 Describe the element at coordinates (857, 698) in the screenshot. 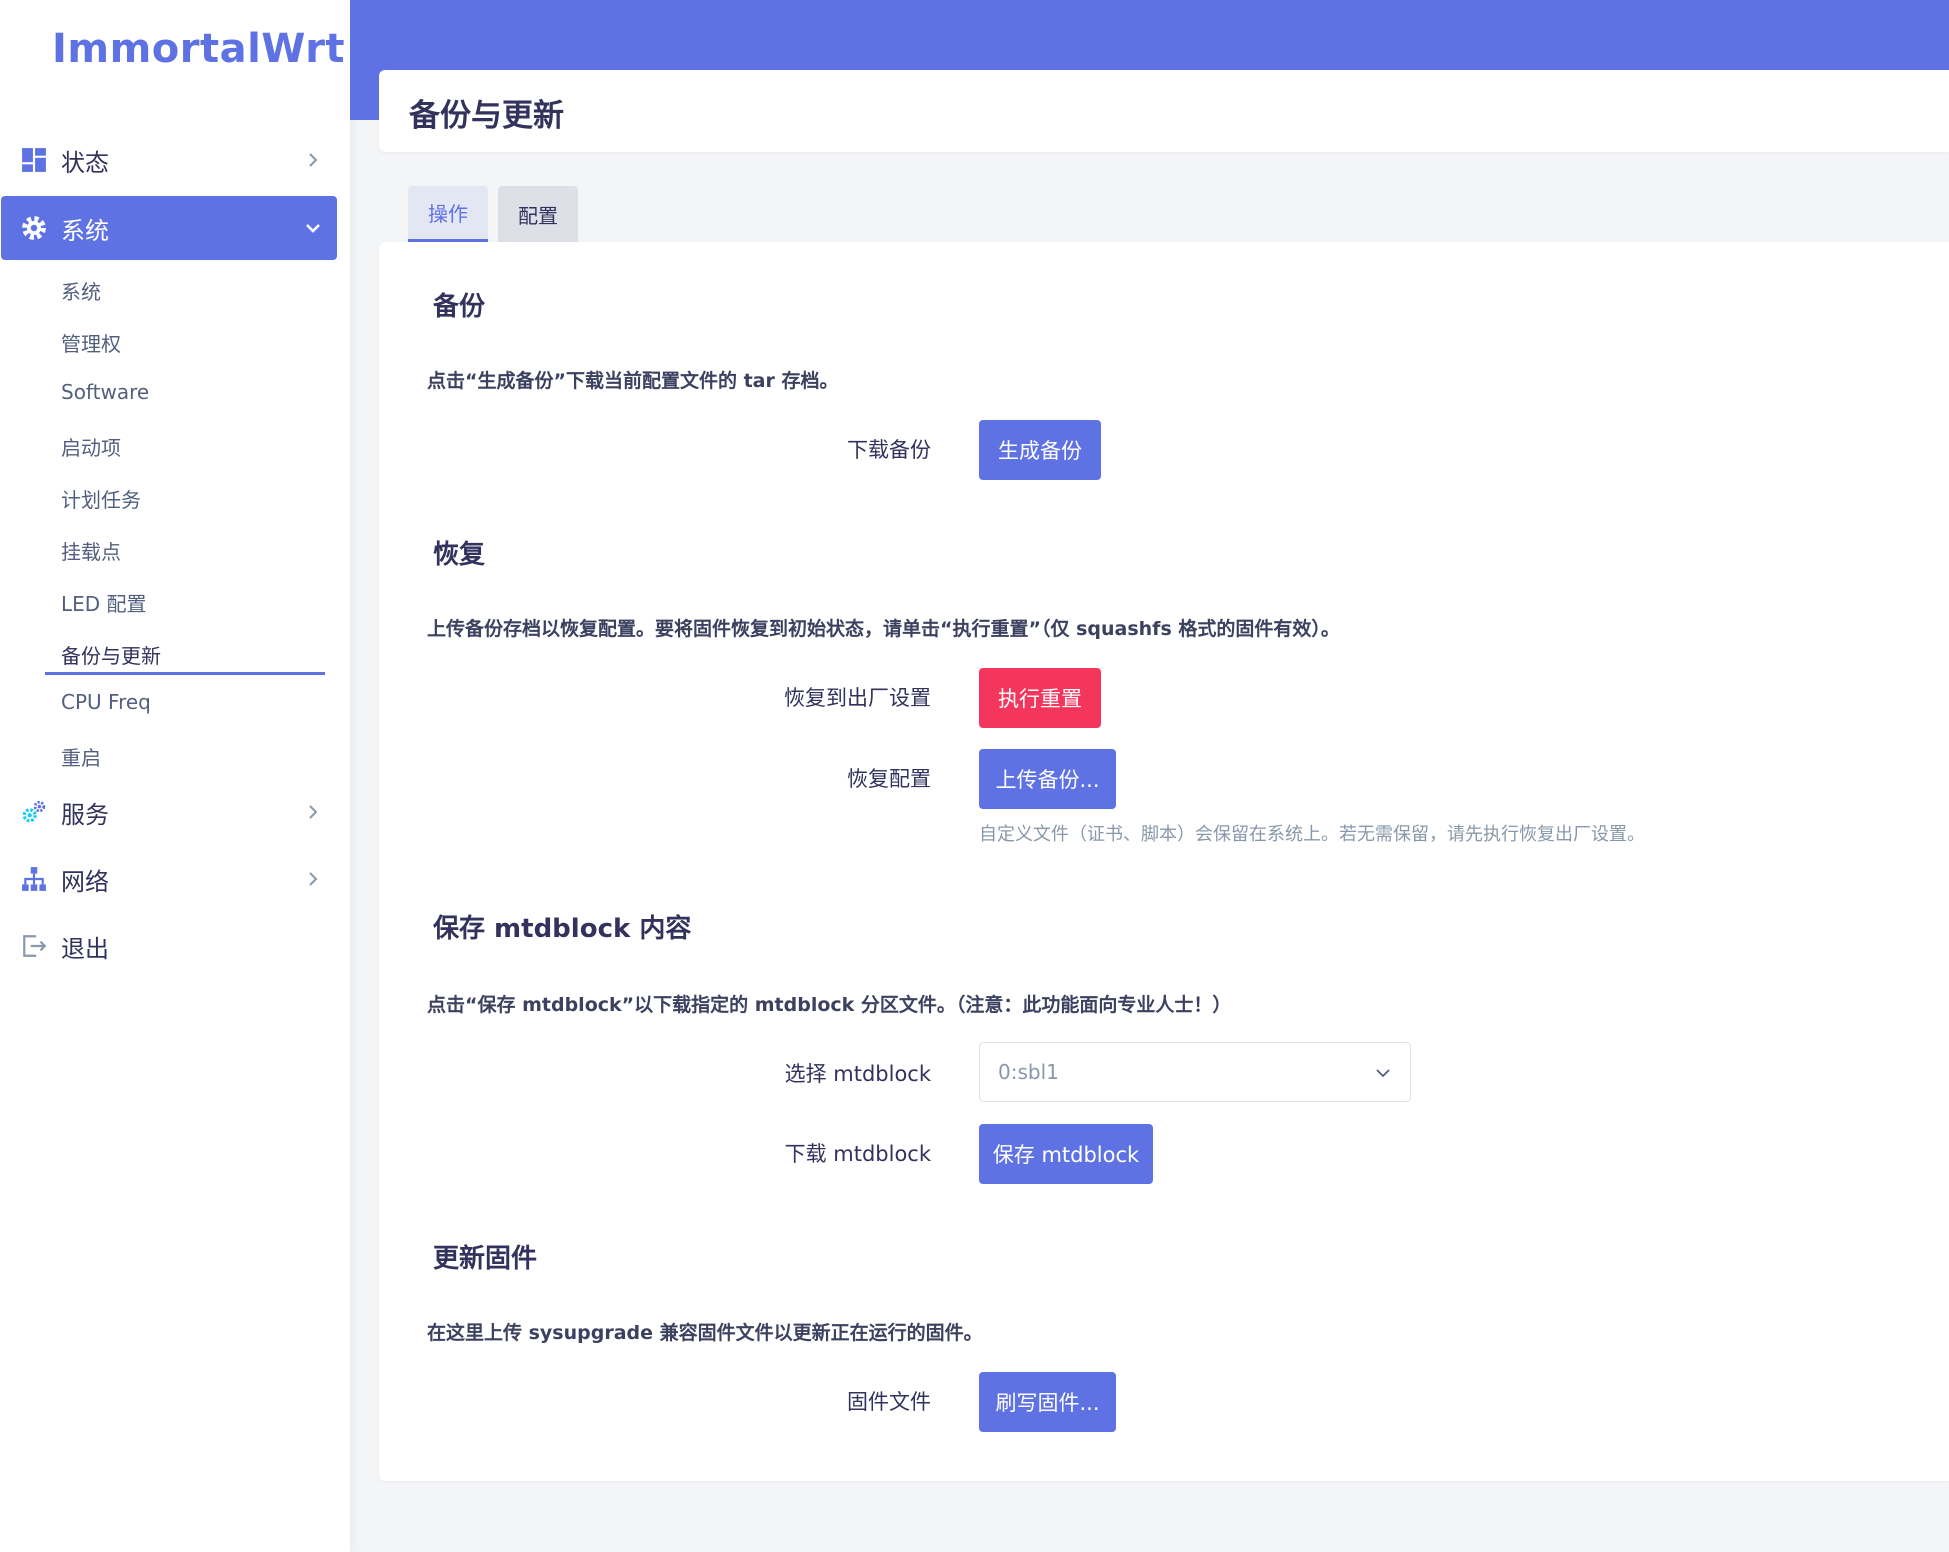

I see `field-label-factory-reset: 恢复到出厂设置` at that location.